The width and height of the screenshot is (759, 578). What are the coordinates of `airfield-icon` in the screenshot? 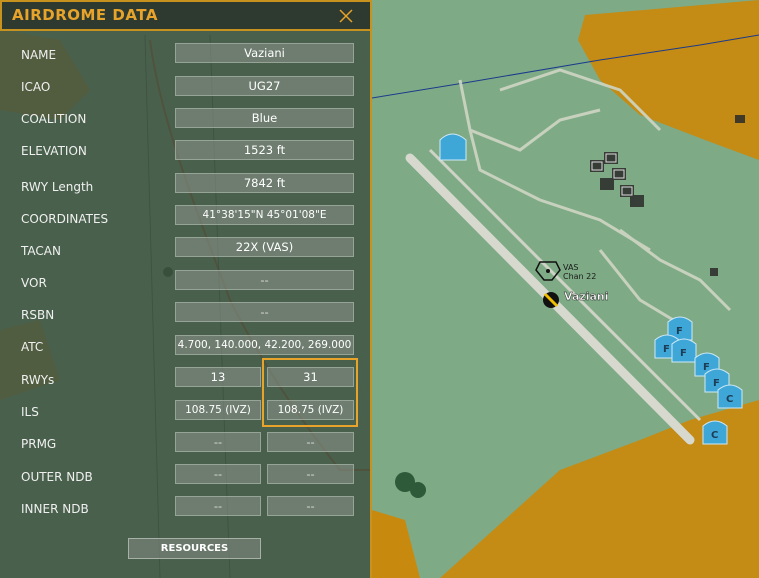 It's located at (551, 300).